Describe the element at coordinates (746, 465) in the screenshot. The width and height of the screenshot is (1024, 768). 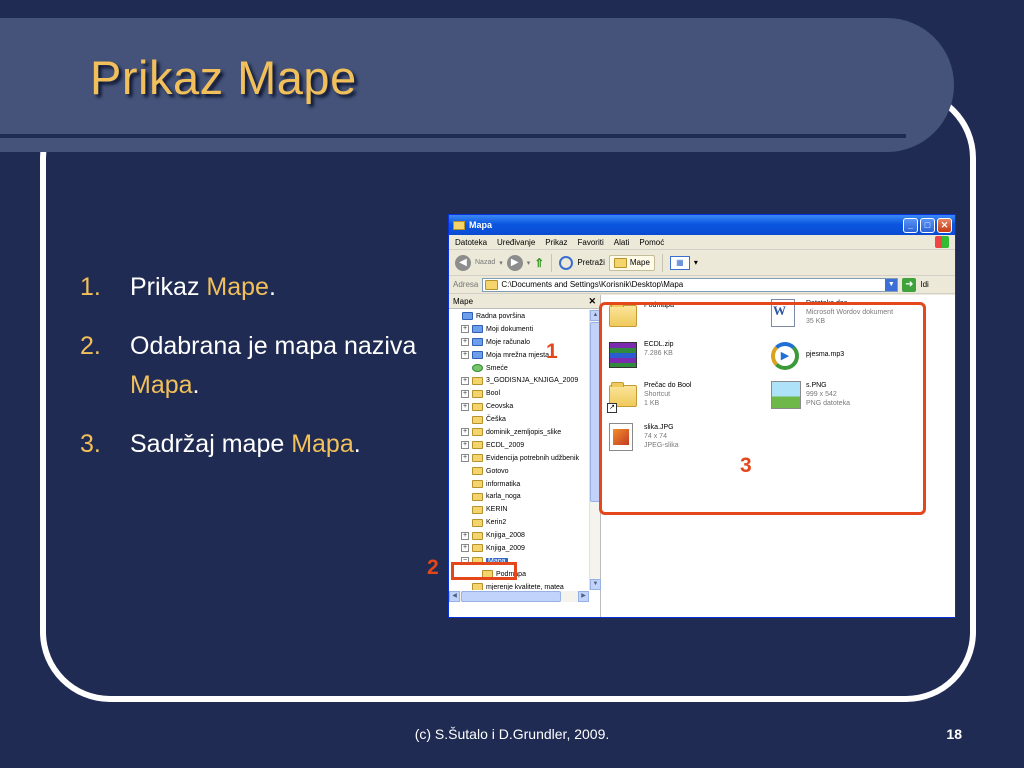
I see `annotation-number-3: 3` at that location.